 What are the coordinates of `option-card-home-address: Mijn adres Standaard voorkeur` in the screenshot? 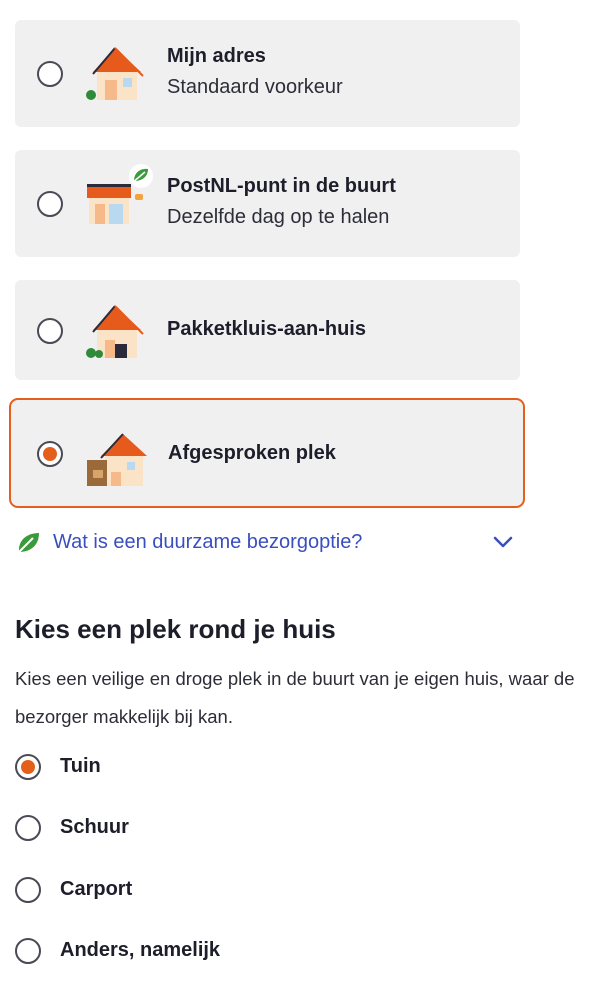 It's located at (267, 73).